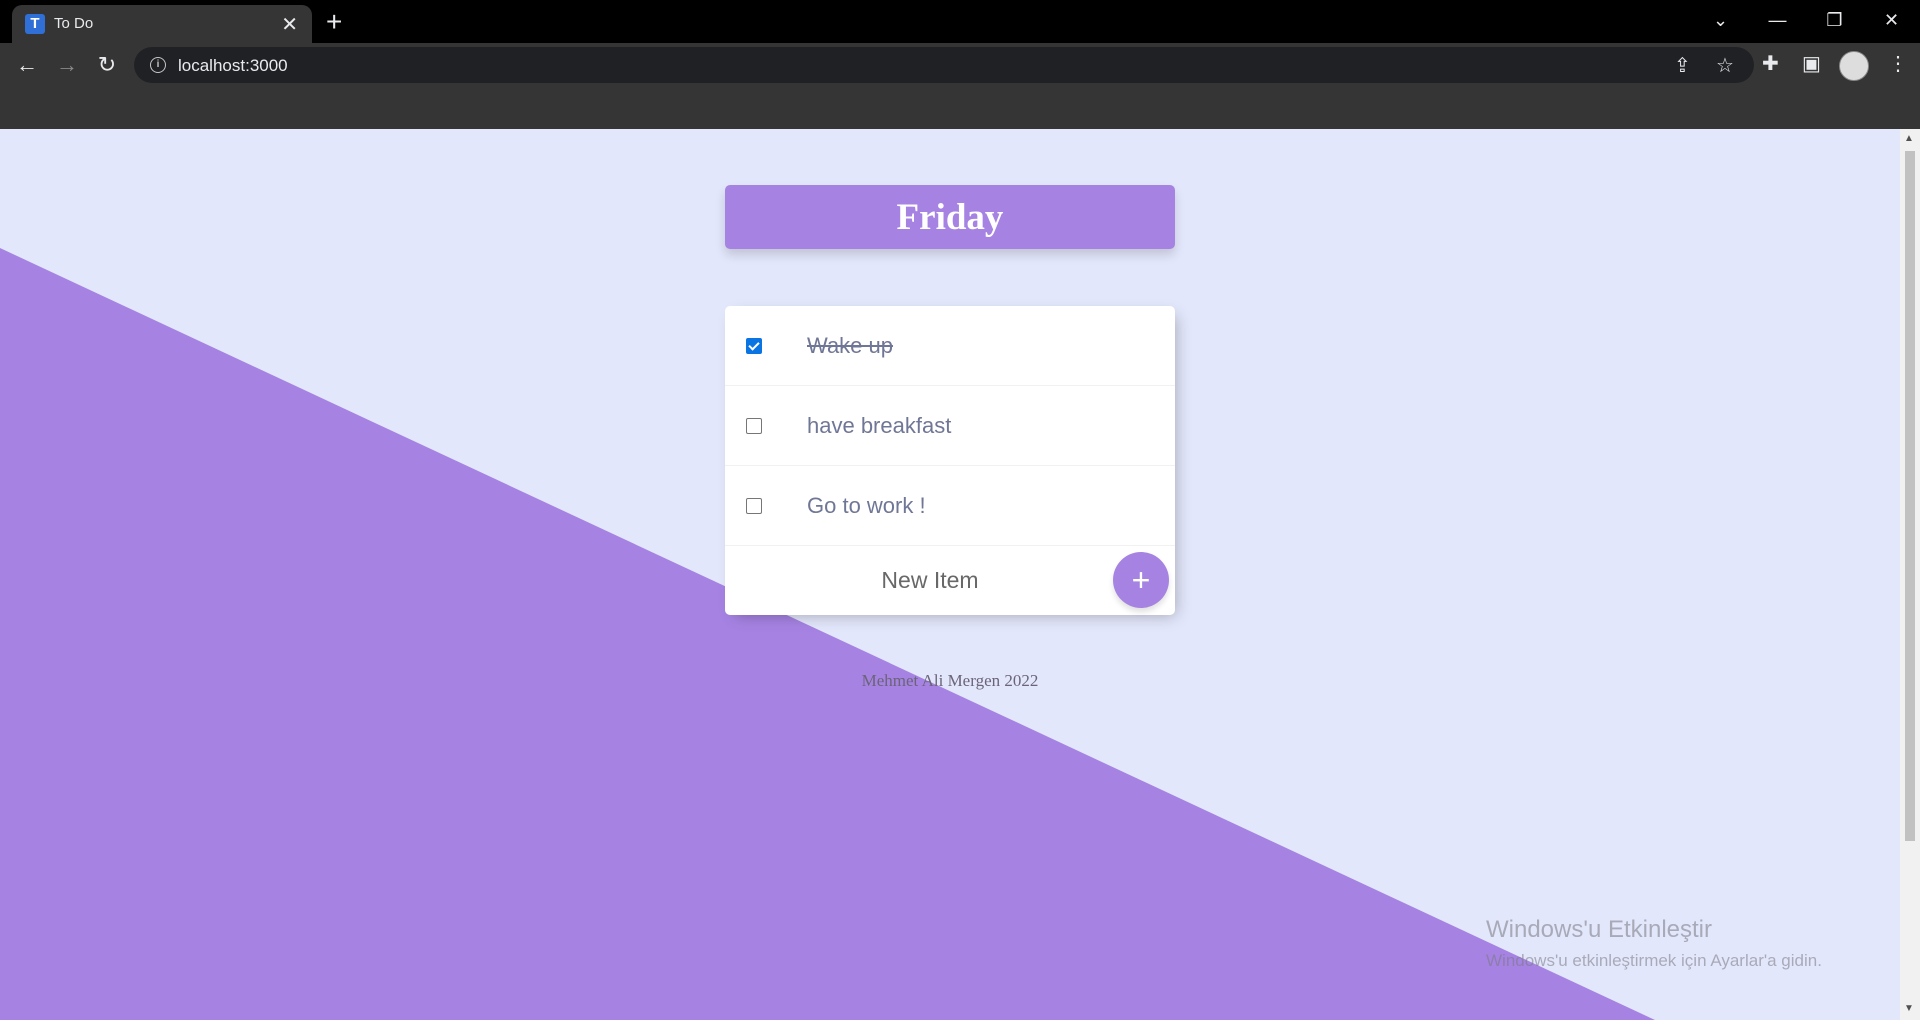 The image size is (1920, 1020). Describe the element at coordinates (879, 425) in the screenshot. I see `item-text: have breakfast` at that location.